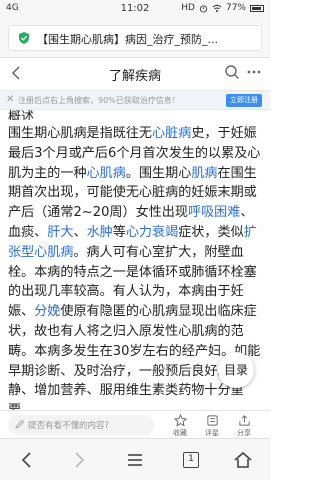  Describe the element at coordinates (47, 311) in the screenshot. I see `article-link: 分娩` at that location.